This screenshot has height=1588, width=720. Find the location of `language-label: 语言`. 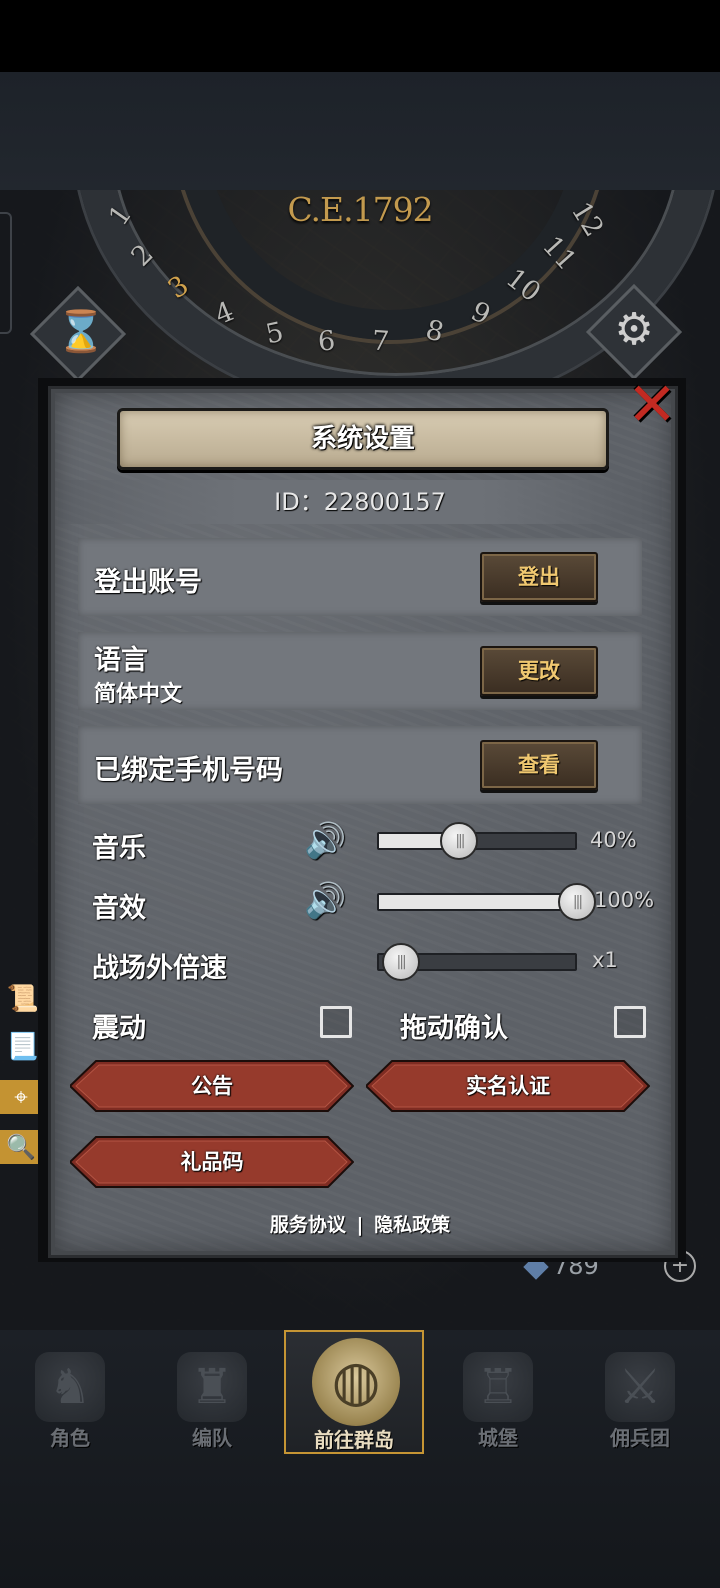

language-label: 语言 is located at coordinates (121, 660).